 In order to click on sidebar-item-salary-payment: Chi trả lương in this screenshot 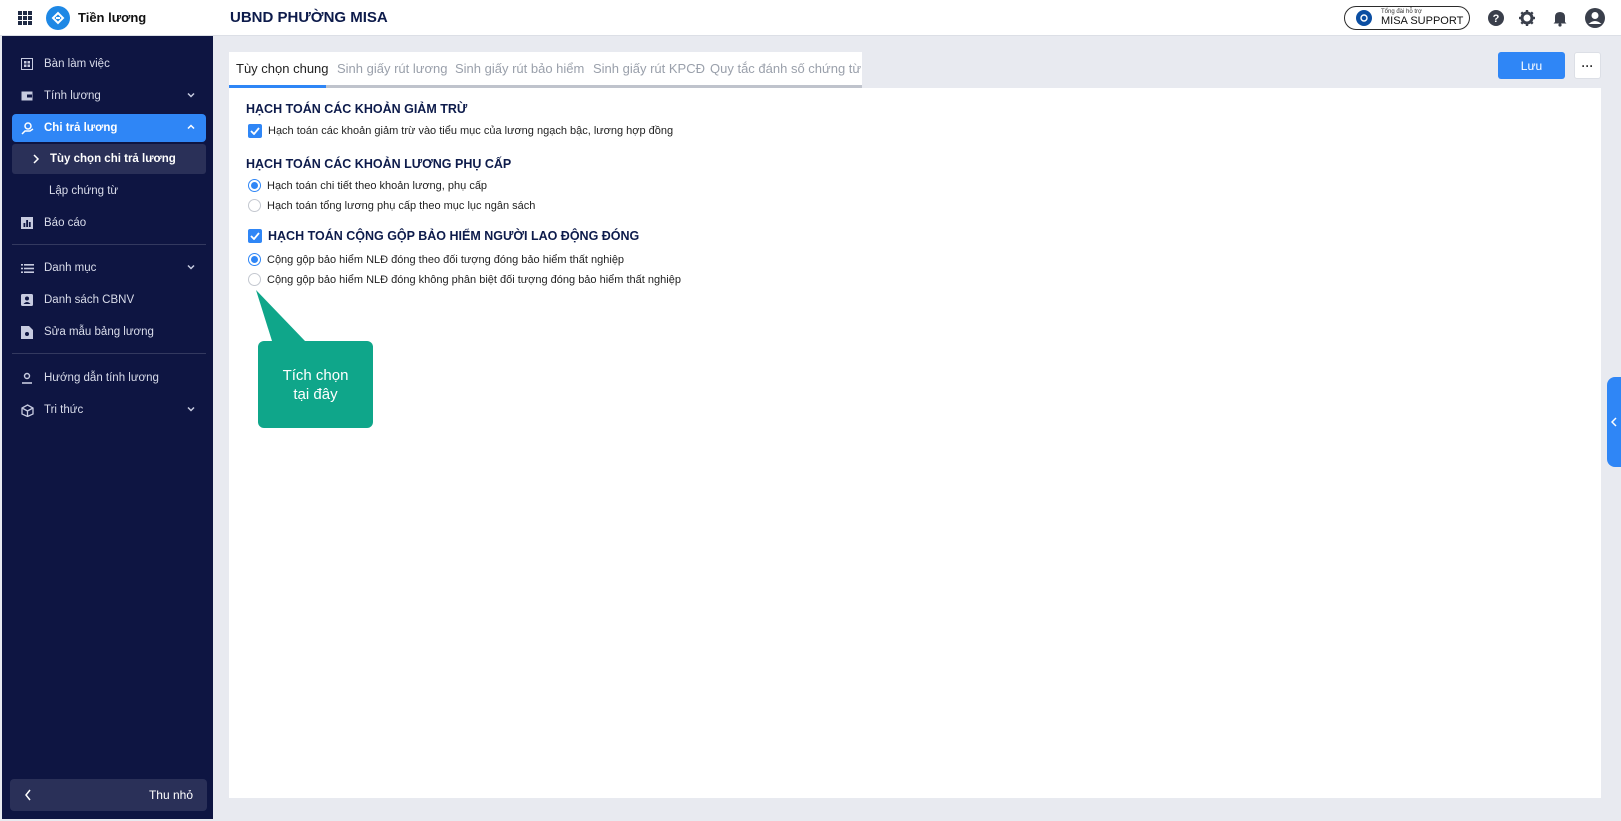, I will do `click(109, 128)`.